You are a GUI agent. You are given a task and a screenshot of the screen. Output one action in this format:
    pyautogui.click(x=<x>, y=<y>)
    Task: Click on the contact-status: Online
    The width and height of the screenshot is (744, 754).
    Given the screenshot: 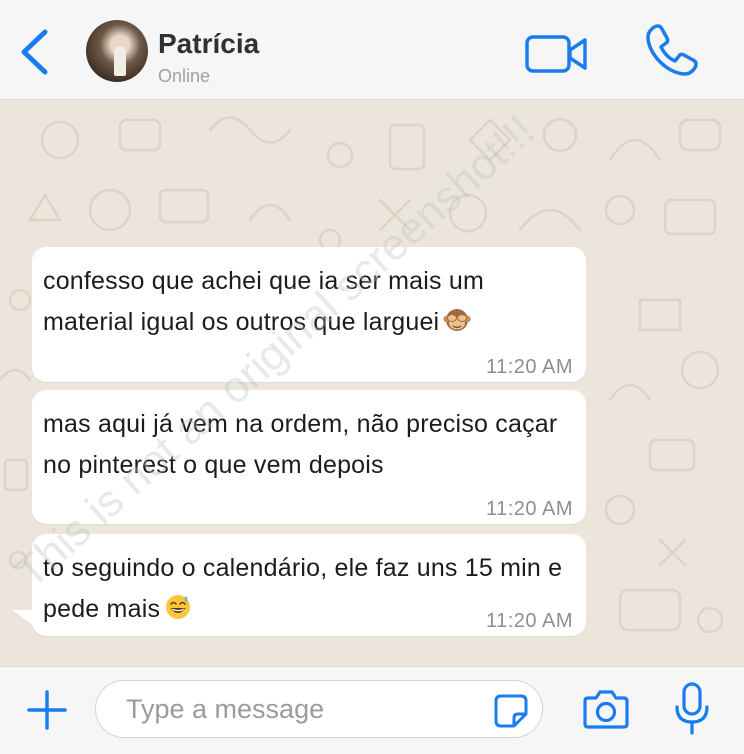 What is the action you would take?
    pyautogui.click(x=184, y=76)
    